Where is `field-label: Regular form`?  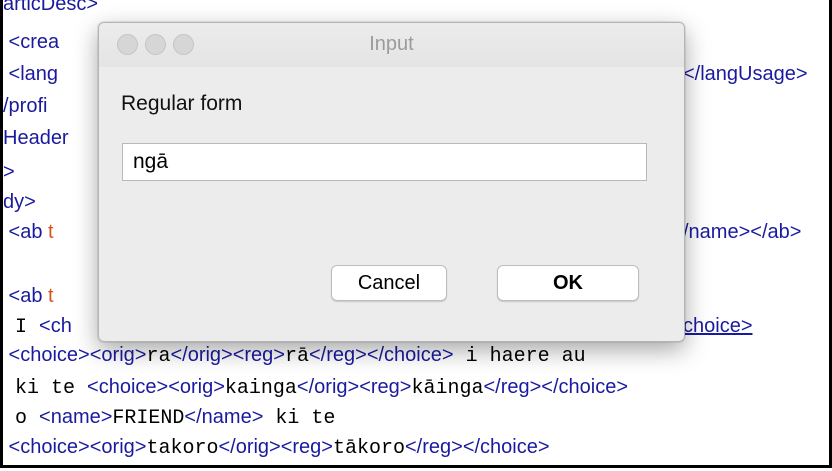
field-label: Regular form is located at coordinates (182, 103).